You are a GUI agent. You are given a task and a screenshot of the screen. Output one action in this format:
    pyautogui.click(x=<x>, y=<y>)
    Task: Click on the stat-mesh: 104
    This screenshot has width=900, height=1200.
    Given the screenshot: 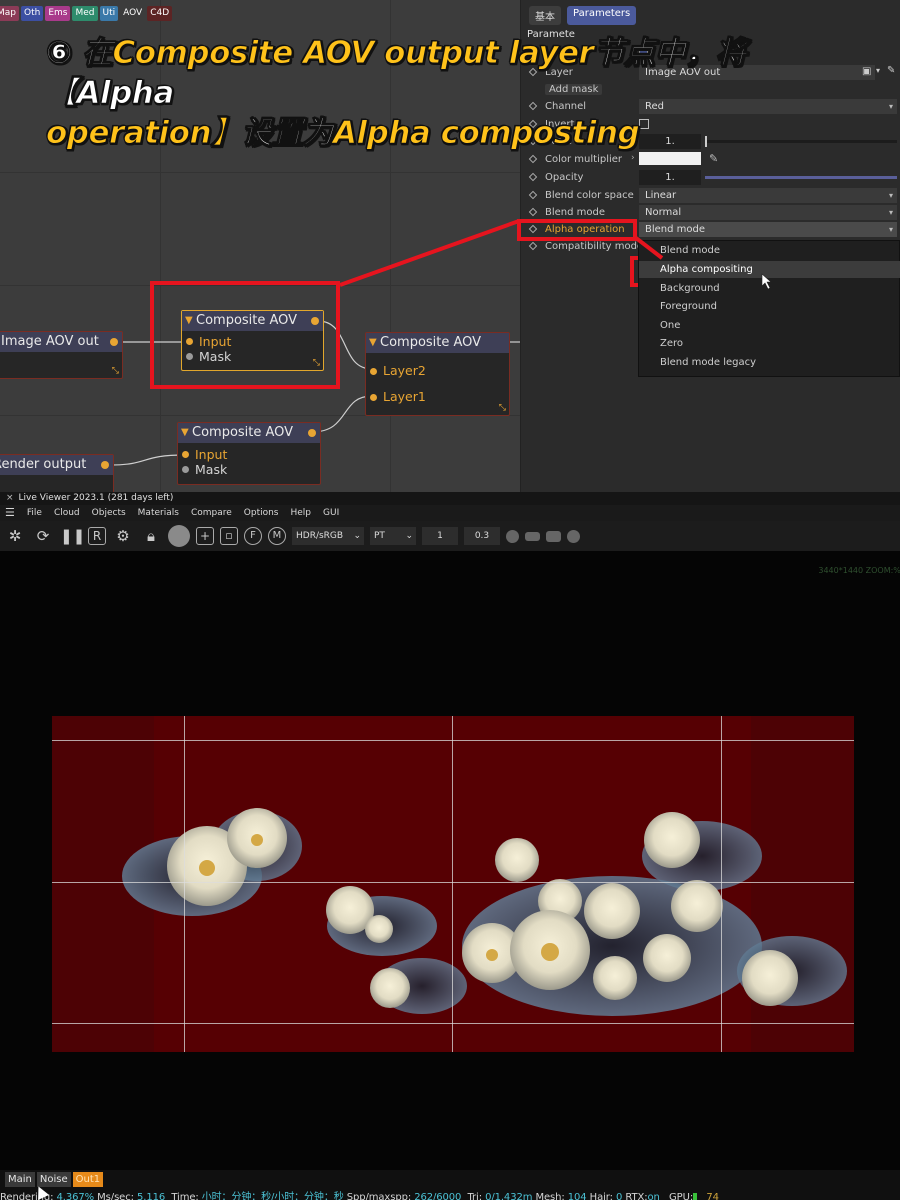 What is the action you would take?
    pyautogui.click(x=577, y=1196)
    